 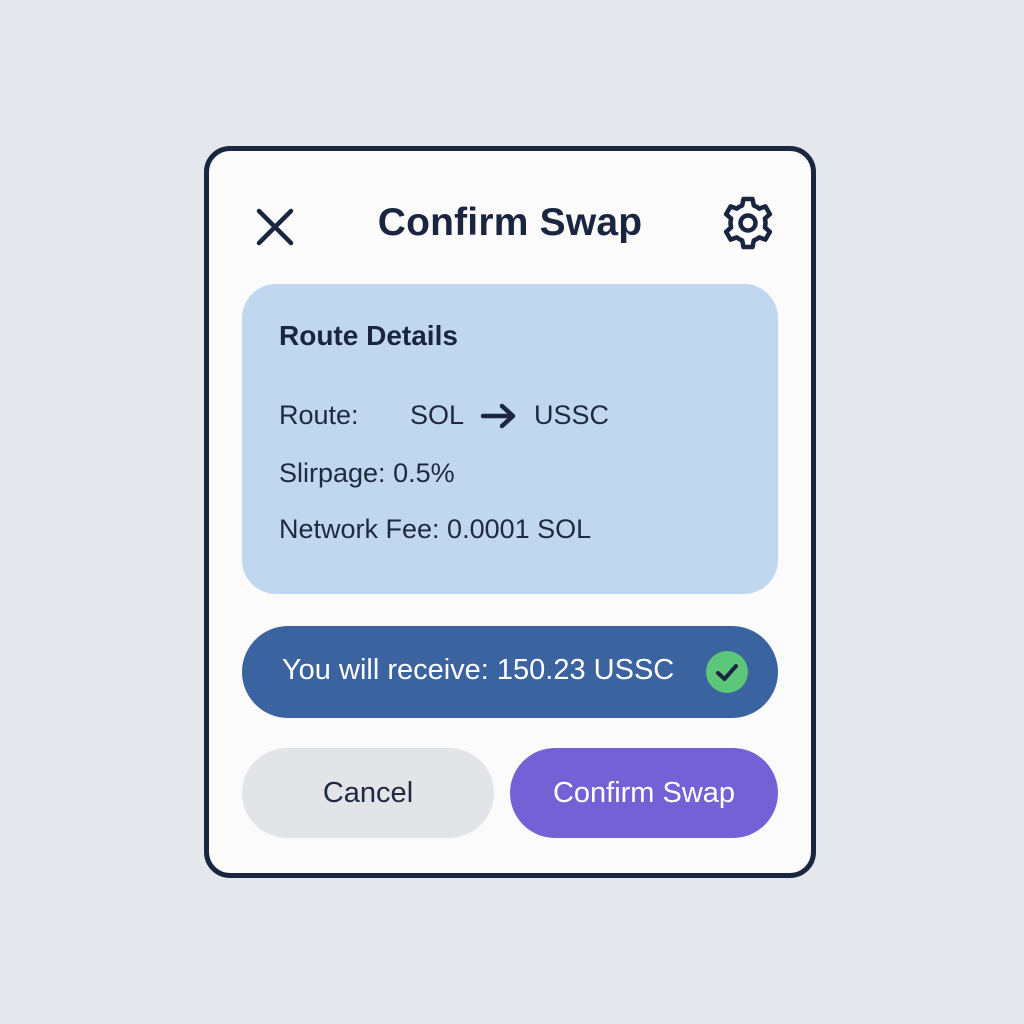 I want to click on route-from-token: SOL, so click(x=437, y=415).